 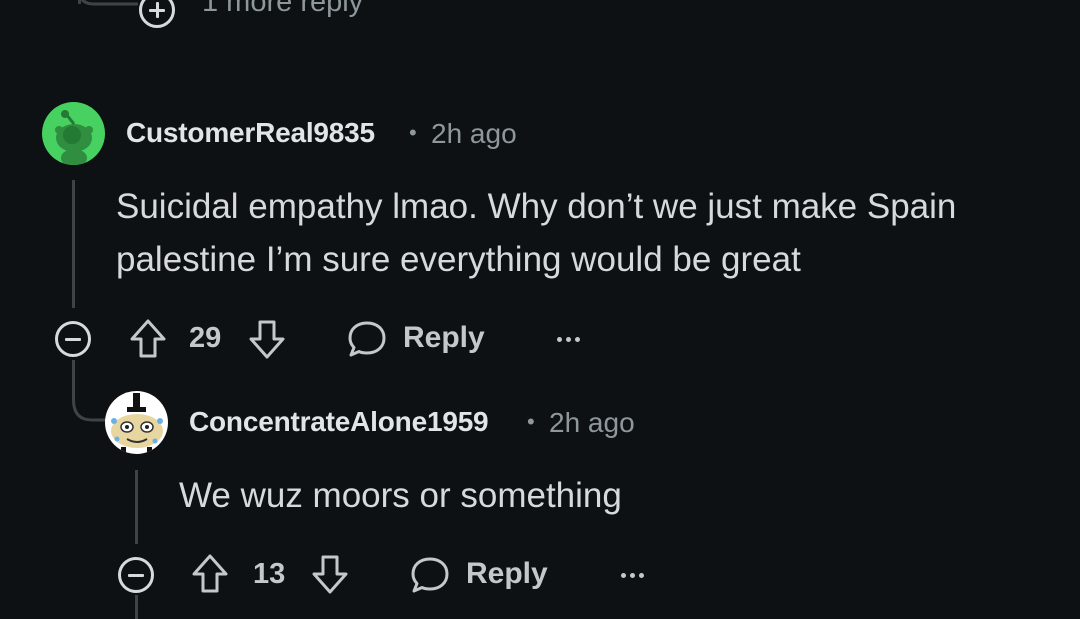 What do you see at coordinates (400, 495) in the screenshot?
I see `comment-body-line: We wuz moors or something` at bounding box center [400, 495].